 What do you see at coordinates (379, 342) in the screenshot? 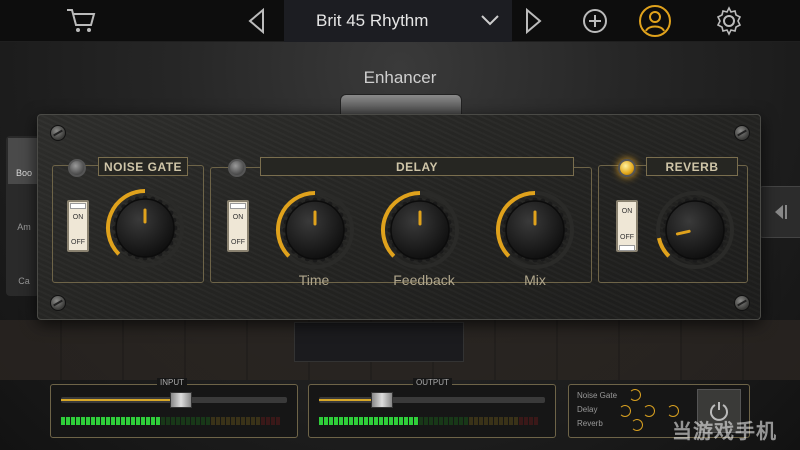
I see `pedal-base` at bounding box center [379, 342].